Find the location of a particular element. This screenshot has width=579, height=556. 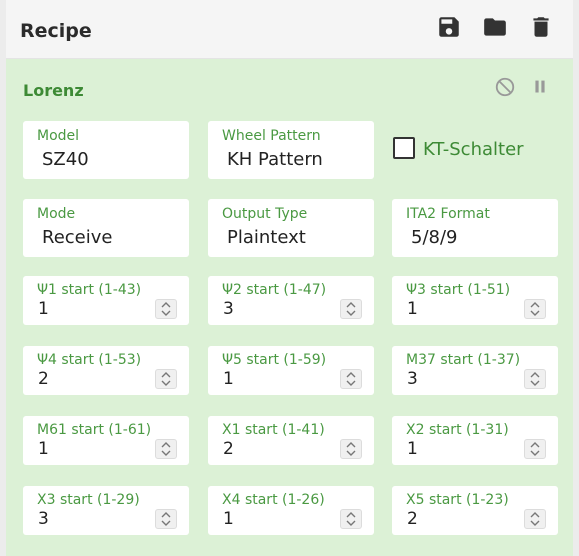

output-type-value: Plaintext is located at coordinates (266, 237).